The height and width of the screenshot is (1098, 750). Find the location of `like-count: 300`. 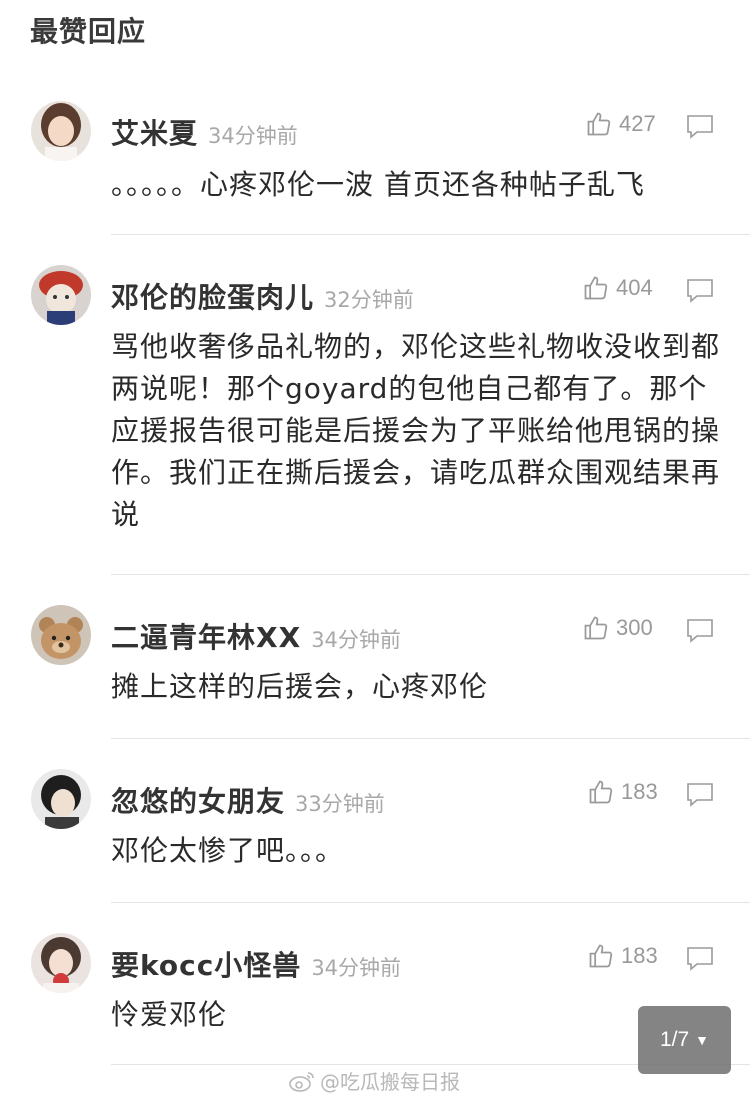

like-count: 300 is located at coordinates (634, 627).